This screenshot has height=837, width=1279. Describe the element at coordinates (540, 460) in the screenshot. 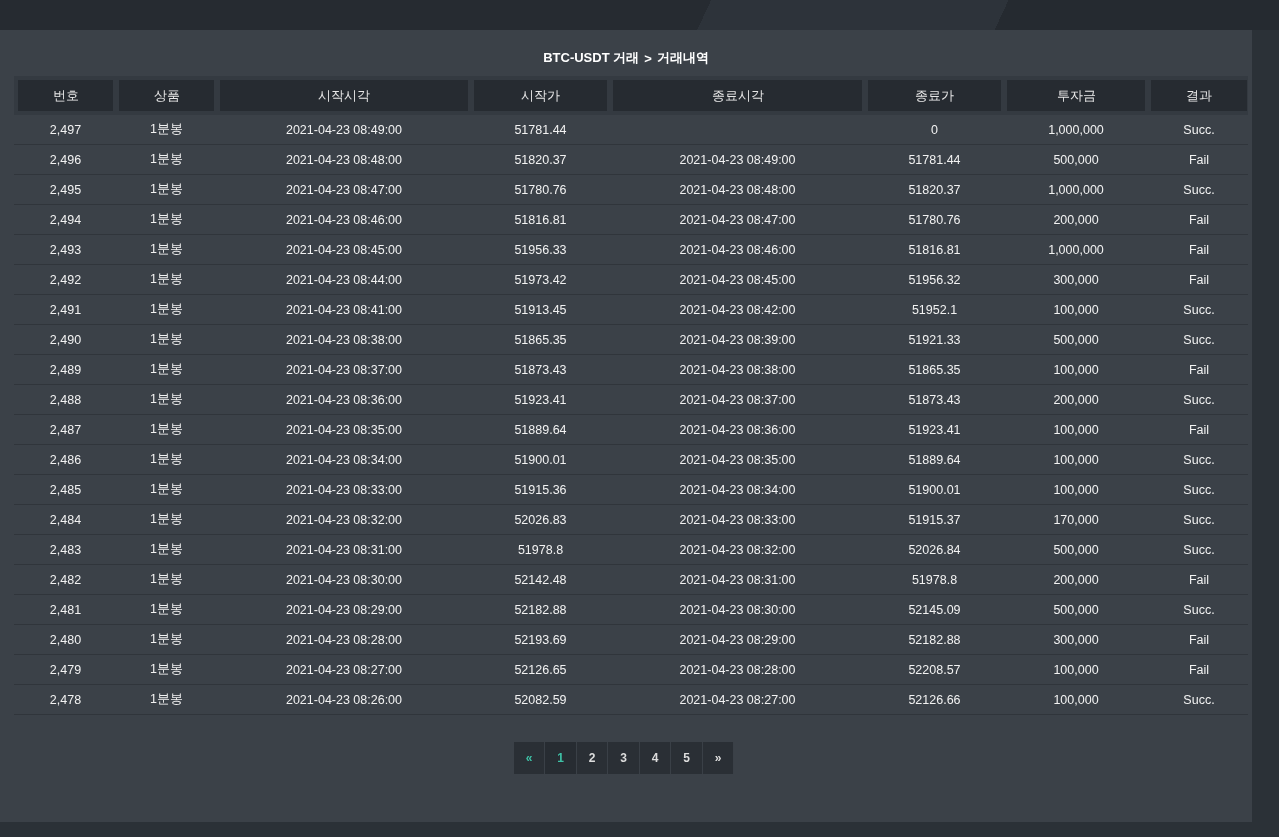

I see `table-cell-text: 51900.01` at that location.